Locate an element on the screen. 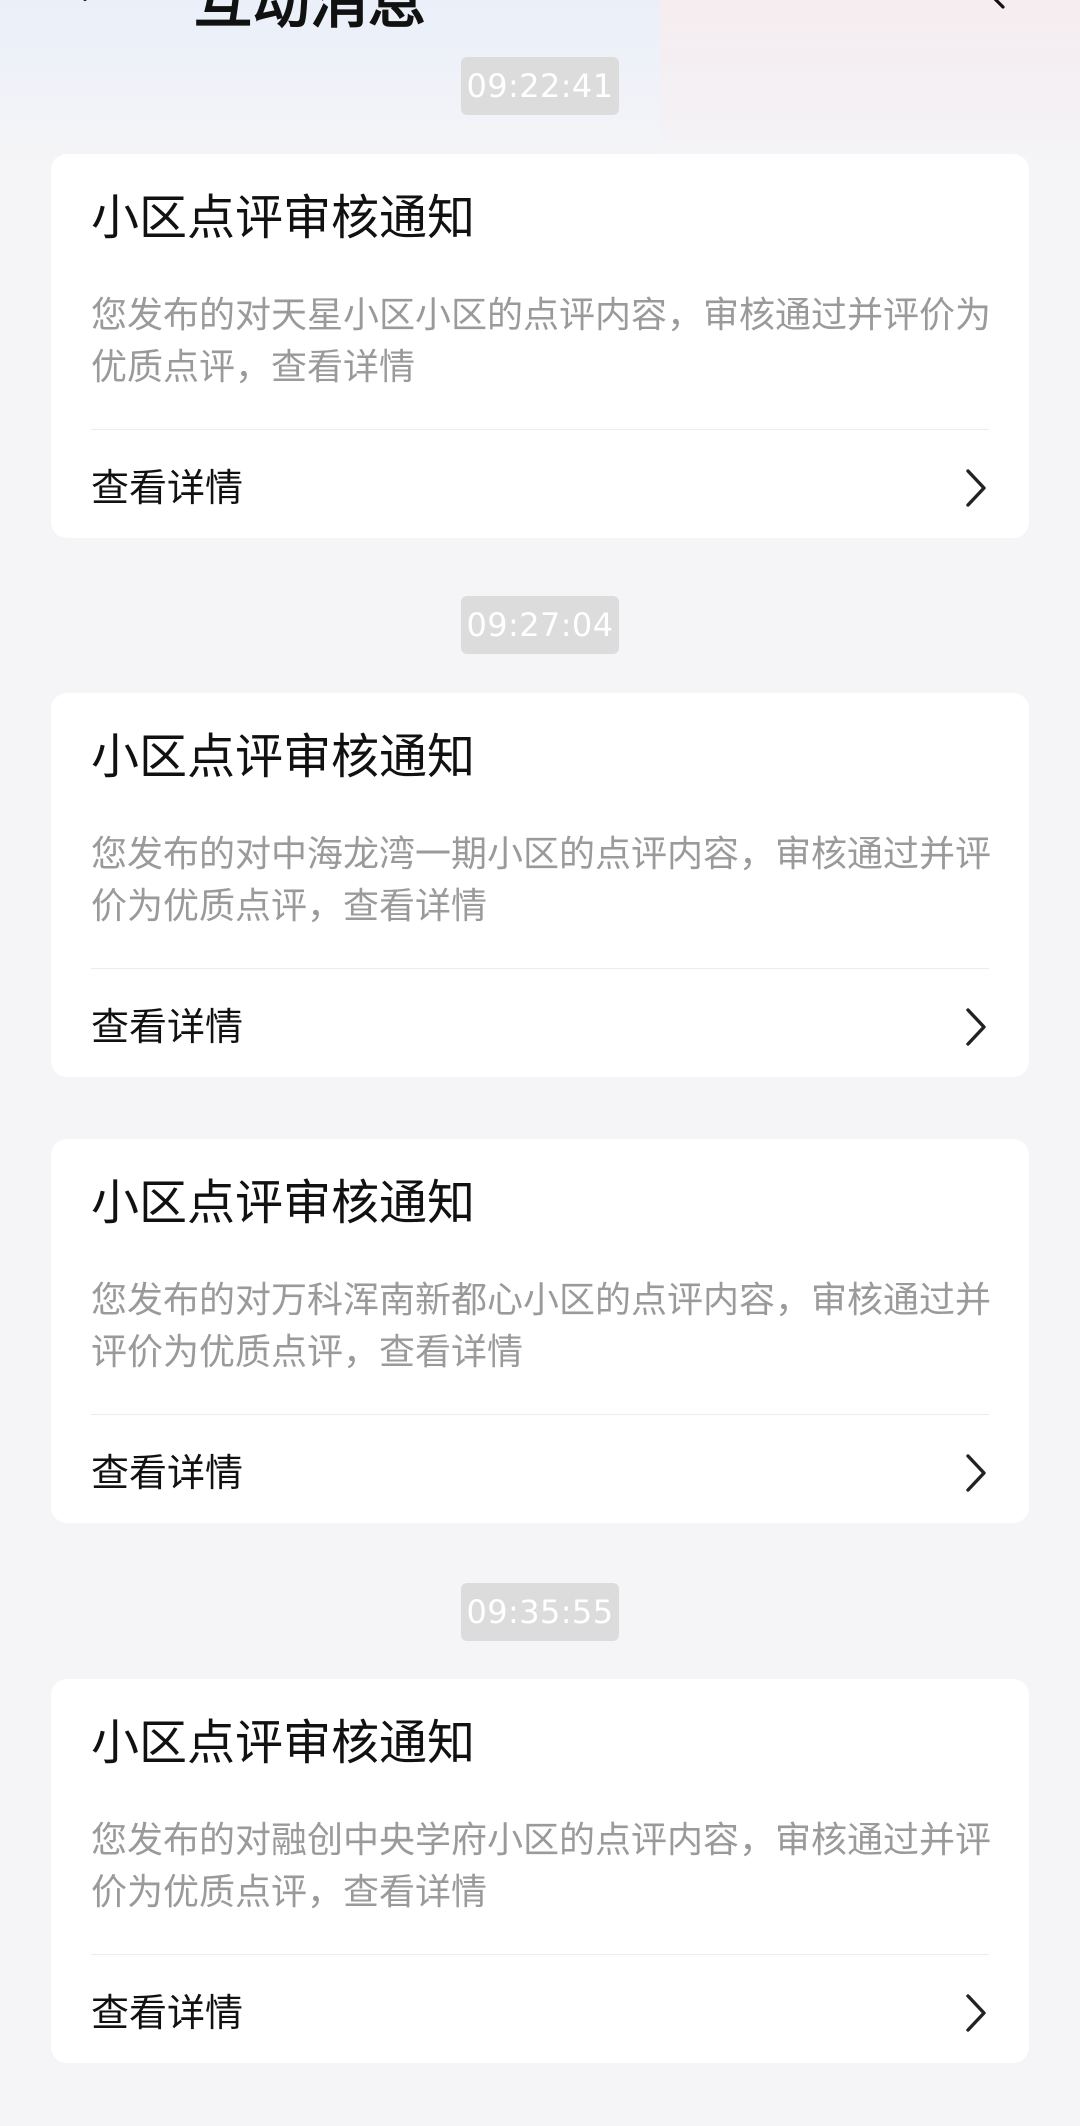  page-title: 互动消息 is located at coordinates (310, 17).